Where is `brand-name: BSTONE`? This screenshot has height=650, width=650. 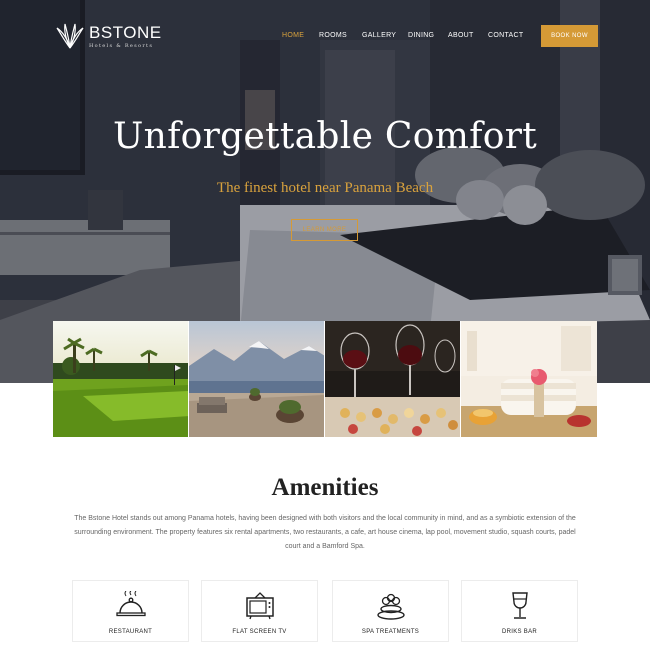 brand-name: BSTONE is located at coordinates (125, 32).